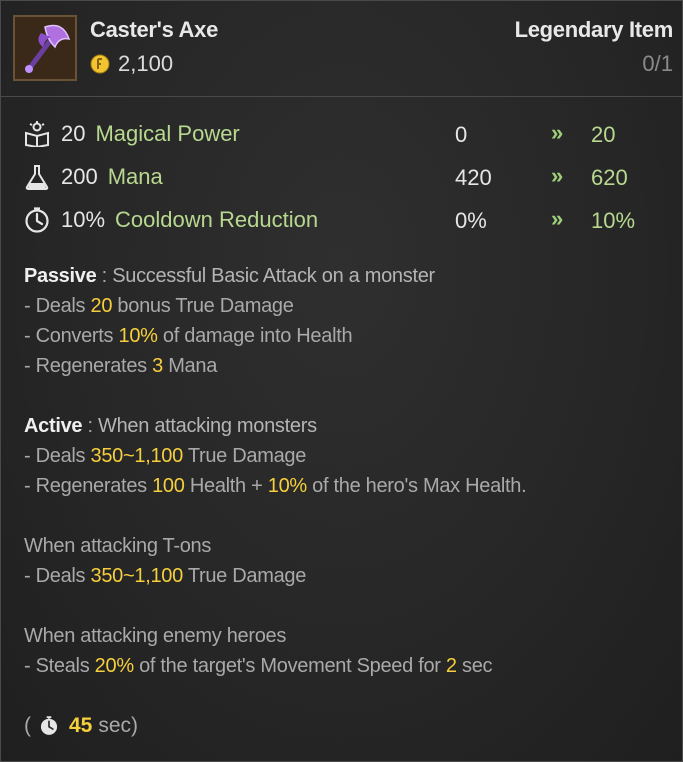 The height and width of the screenshot is (762, 683). What do you see at coordinates (613, 220) in the screenshot?
I see `stat-new: 10%` at bounding box center [613, 220].